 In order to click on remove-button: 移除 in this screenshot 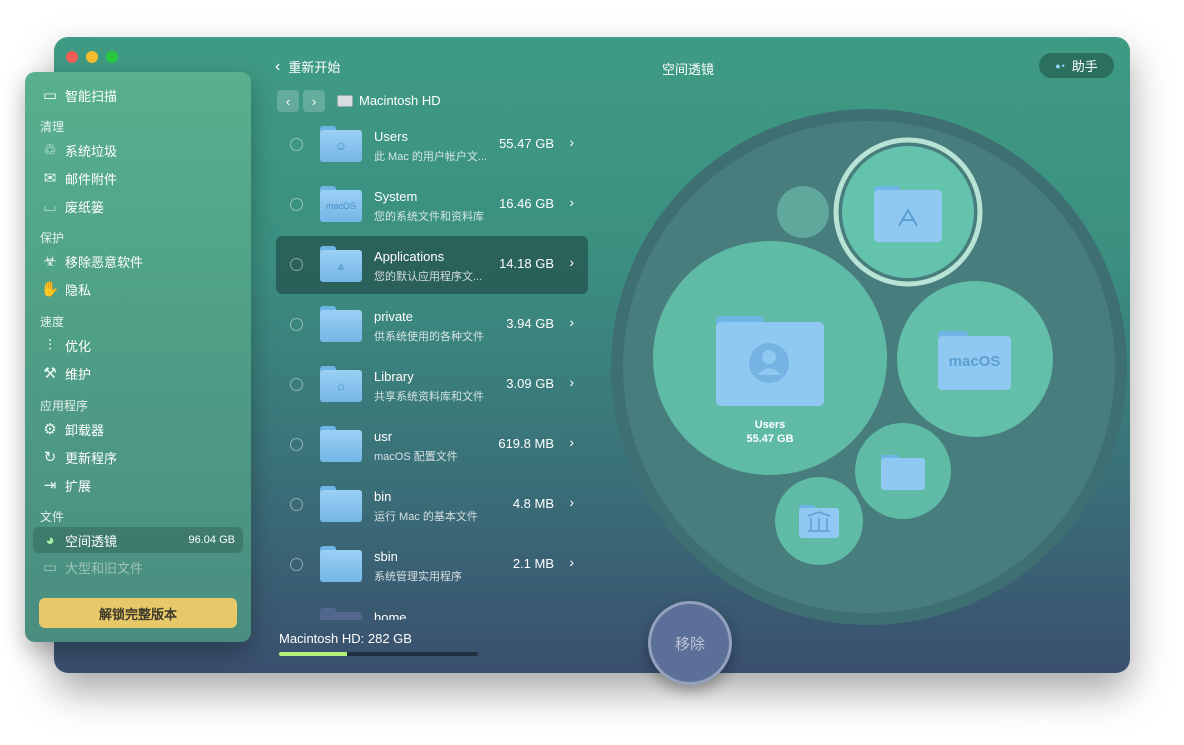, I will do `click(690, 643)`.